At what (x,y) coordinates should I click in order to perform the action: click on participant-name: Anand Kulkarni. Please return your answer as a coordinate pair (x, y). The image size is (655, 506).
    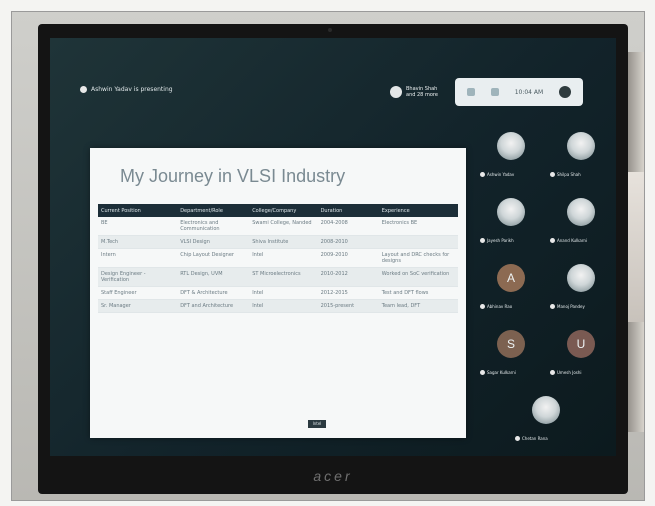
    Looking at the image, I should click on (572, 240).